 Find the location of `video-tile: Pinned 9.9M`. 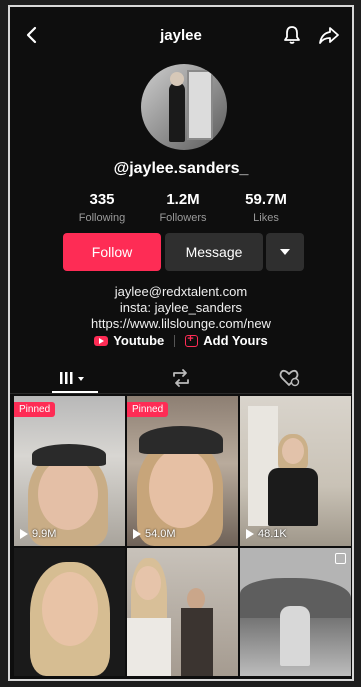

video-tile: Pinned 9.9M is located at coordinates (69, 471).